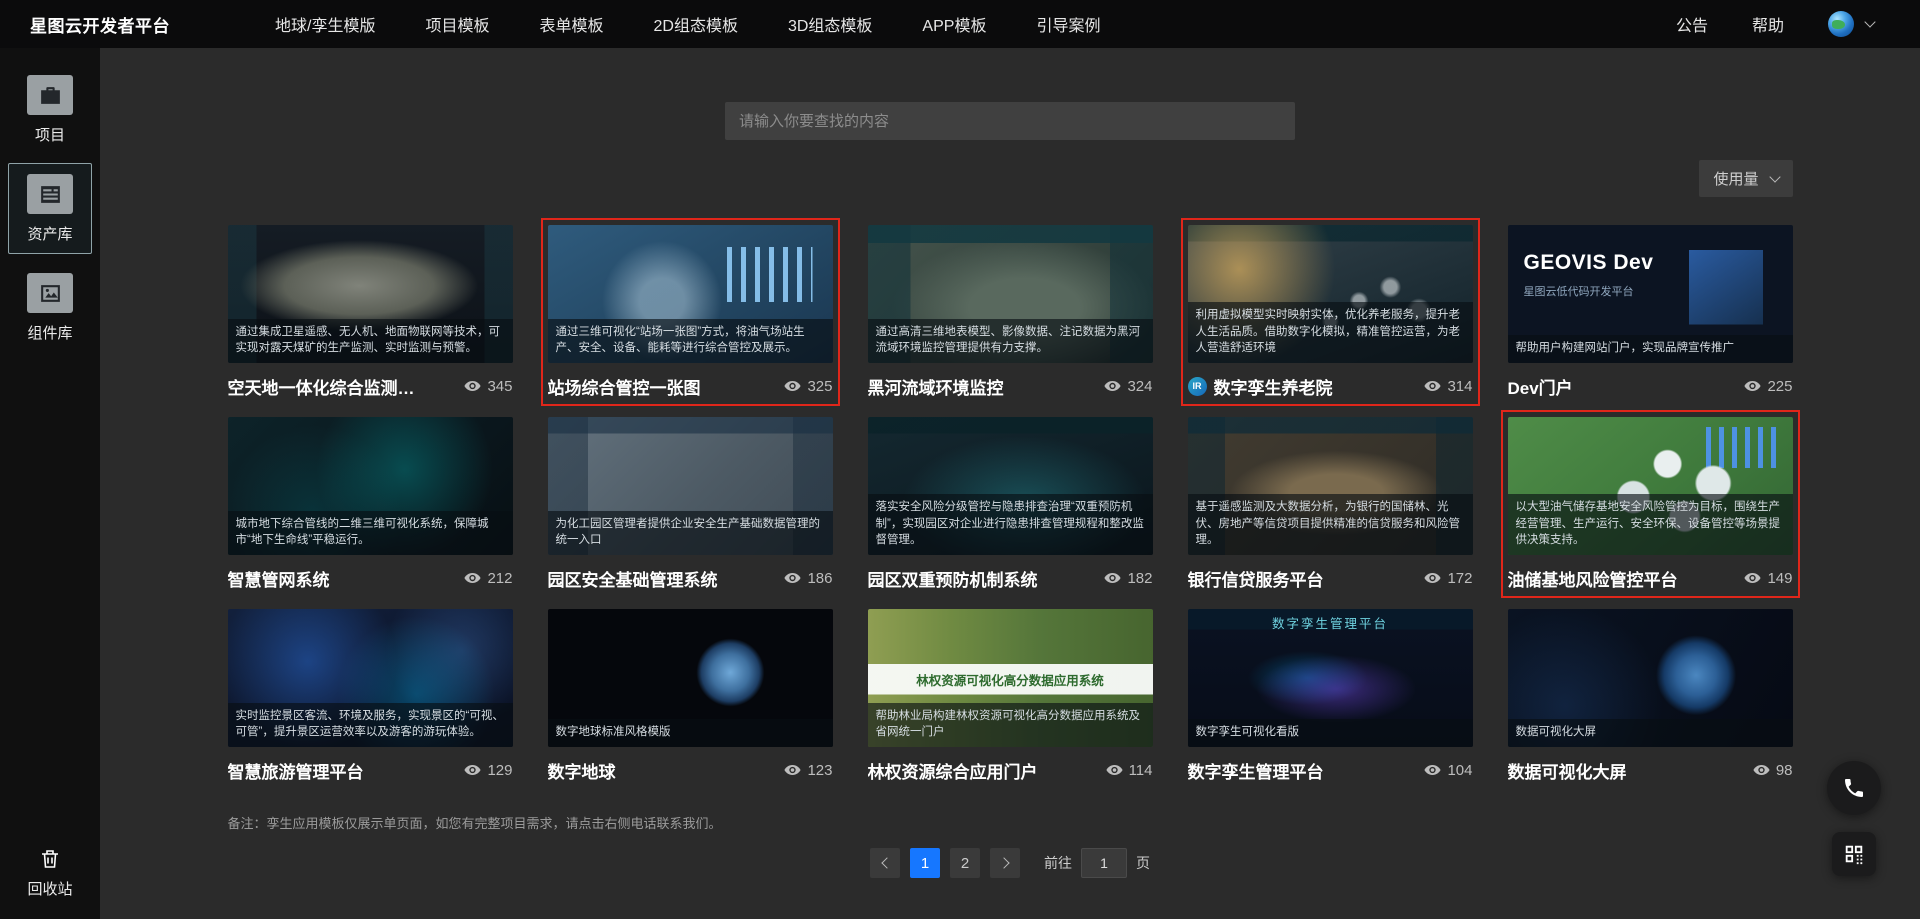 This screenshot has height=919, width=1920. Describe the element at coordinates (936, 386) in the screenshot. I see `card-title: 黑河流域环境监控` at that location.